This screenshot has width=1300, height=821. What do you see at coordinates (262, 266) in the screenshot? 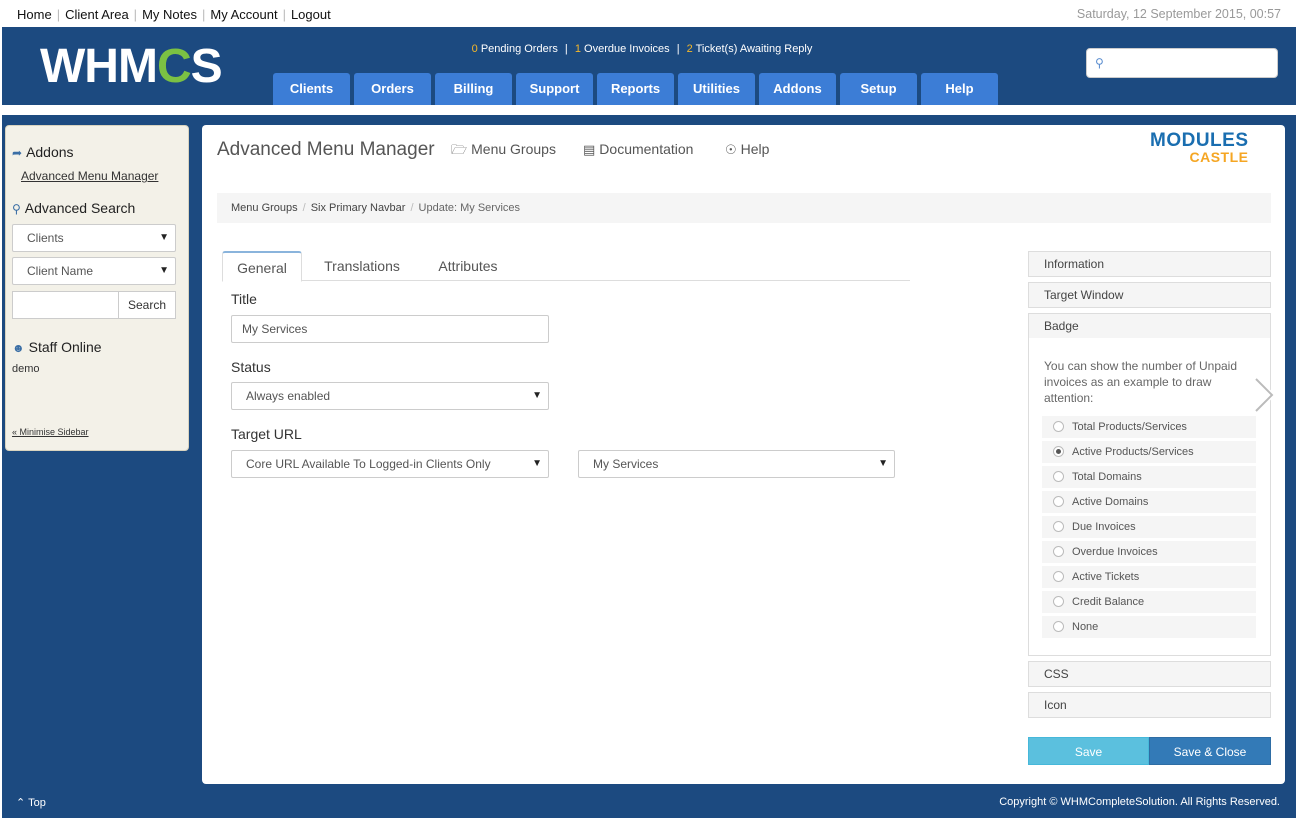
I see `tab-general: General` at bounding box center [262, 266].